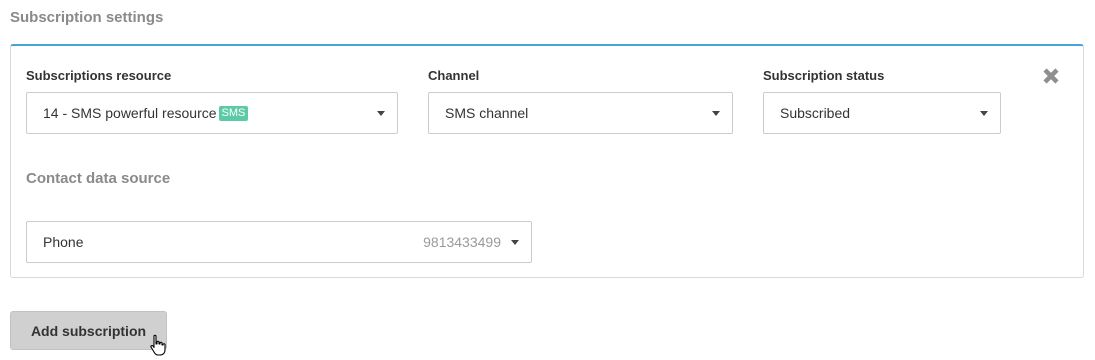  I want to click on hand-pointer-icon, so click(158, 345).